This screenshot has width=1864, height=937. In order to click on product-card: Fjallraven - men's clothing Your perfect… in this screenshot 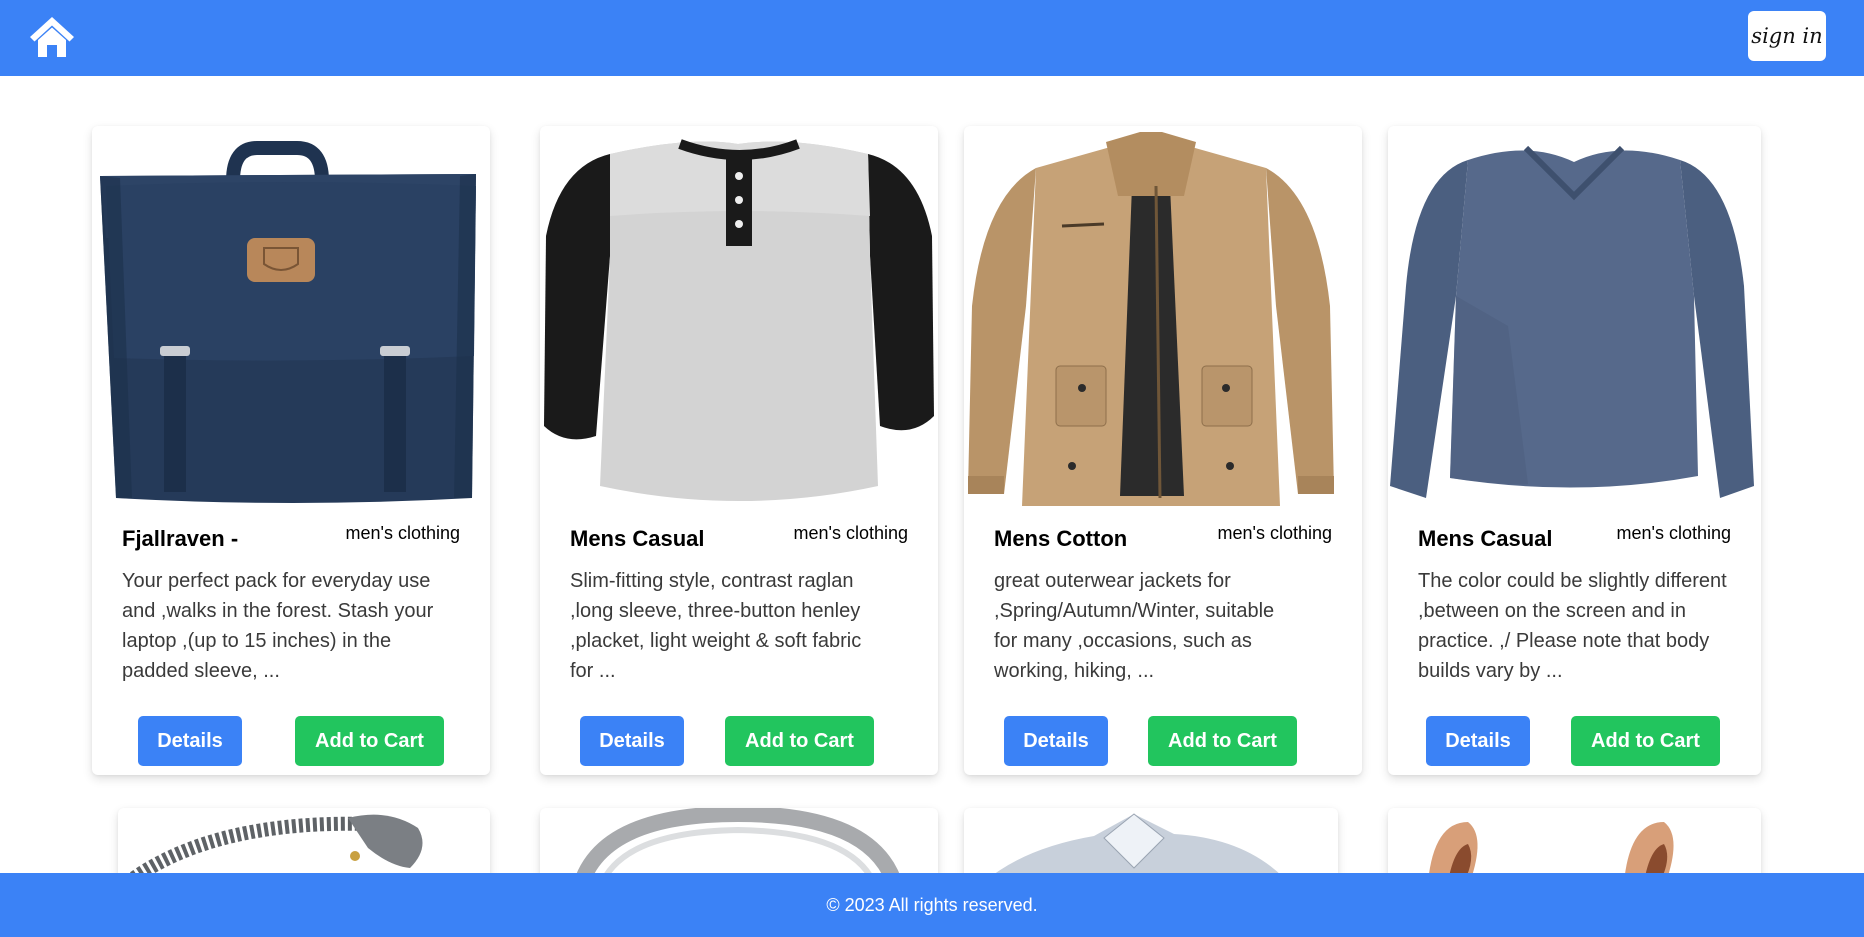, I will do `click(291, 450)`.